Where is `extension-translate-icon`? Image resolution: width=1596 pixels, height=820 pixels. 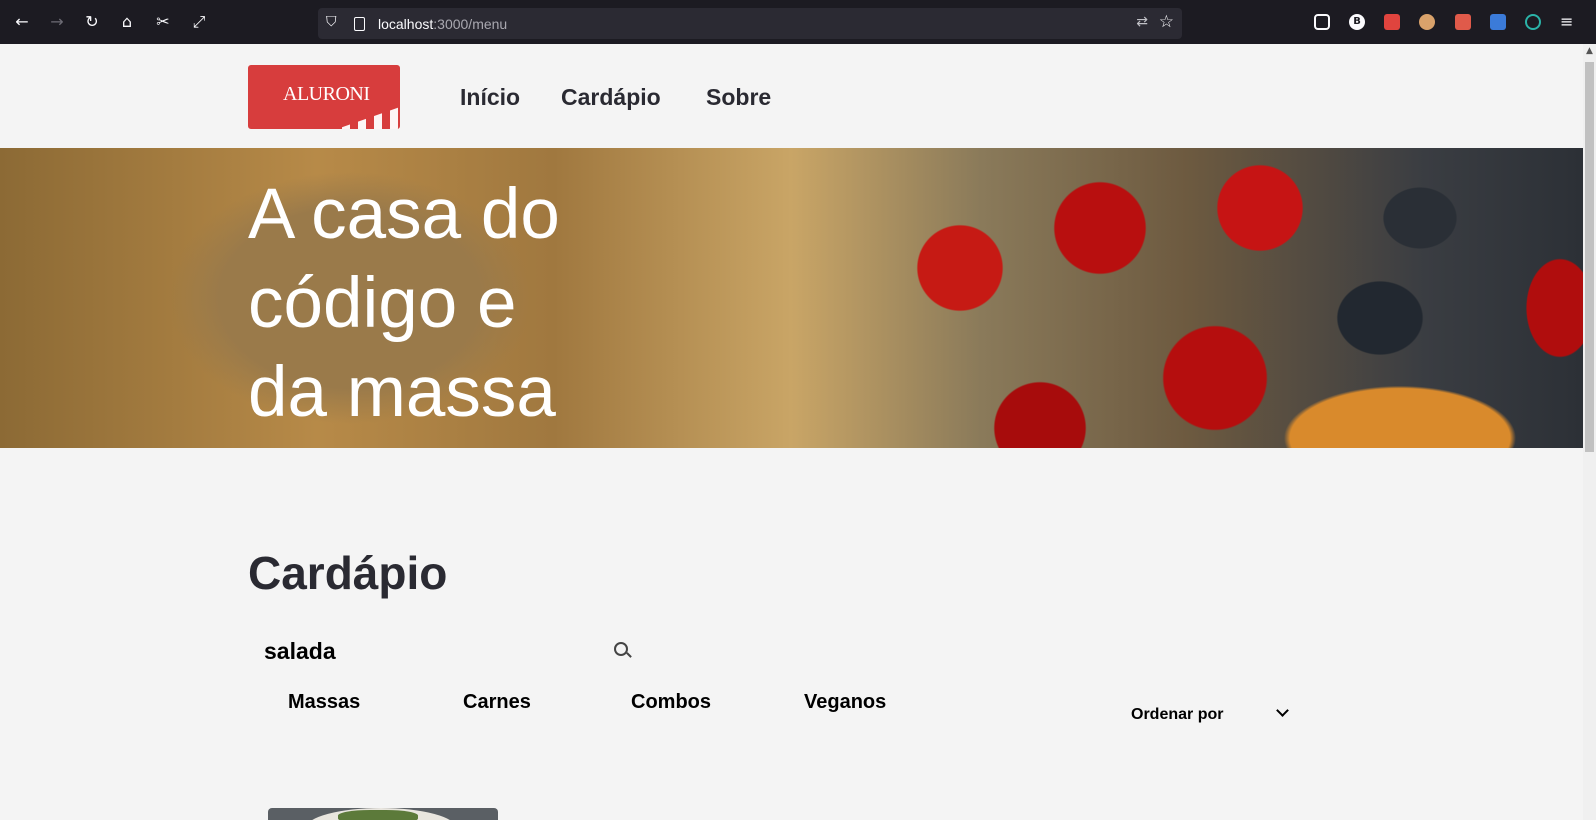
extension-translate-icon is located at coordinates (1498, 22).